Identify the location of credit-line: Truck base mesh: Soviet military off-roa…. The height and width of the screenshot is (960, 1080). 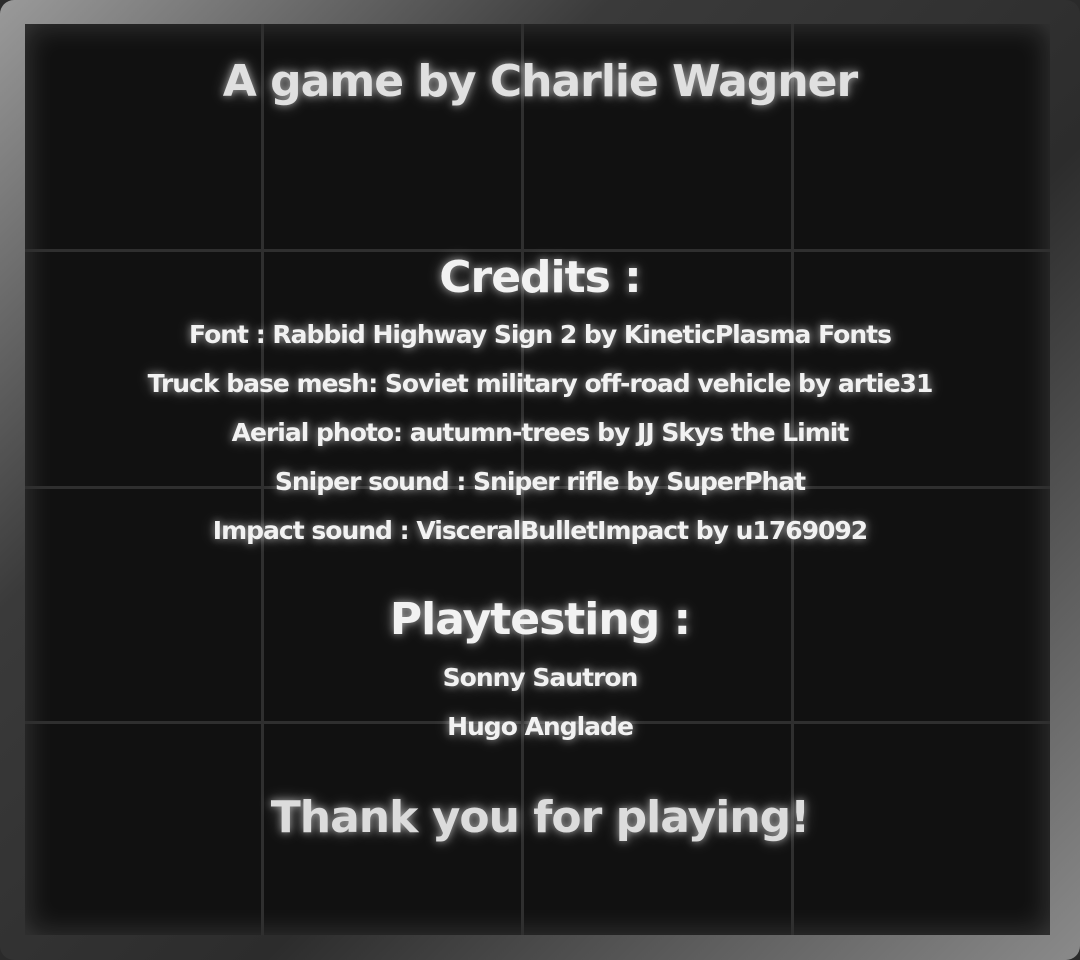
(540, 383).